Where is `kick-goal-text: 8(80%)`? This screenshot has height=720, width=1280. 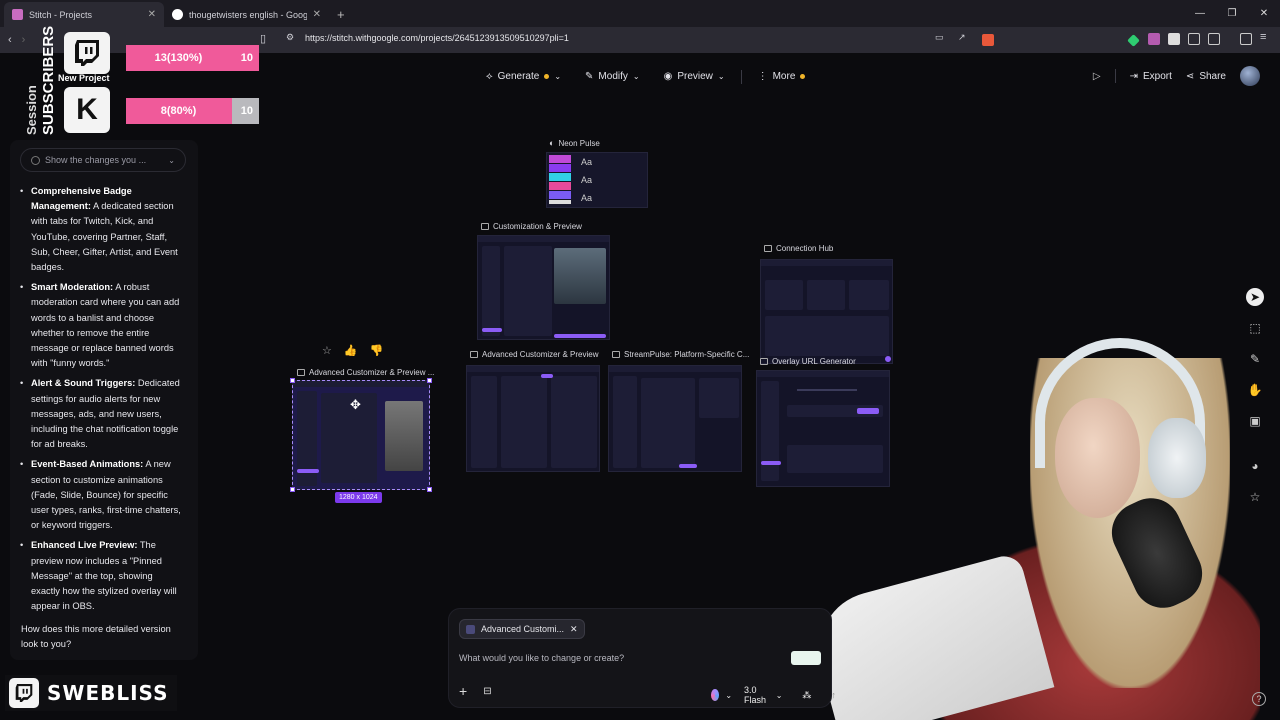
kick-goal-text: 8(80%) is located at coordinates (178, 111).